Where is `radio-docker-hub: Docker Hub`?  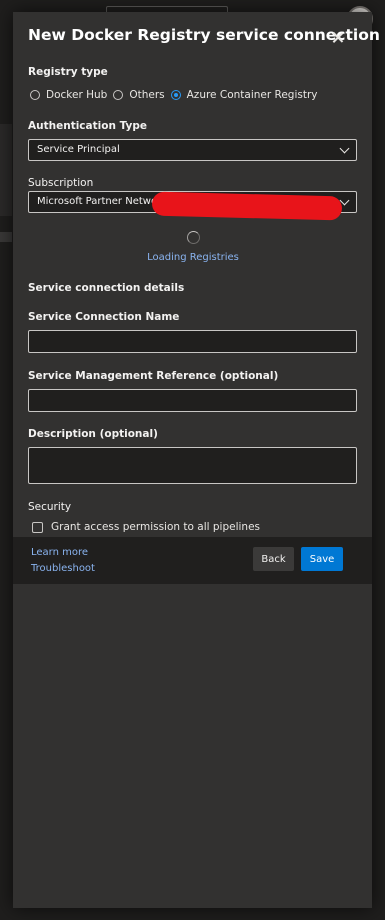 radio-docker-hub: Docker Hub is located at coordinates (68, 95).